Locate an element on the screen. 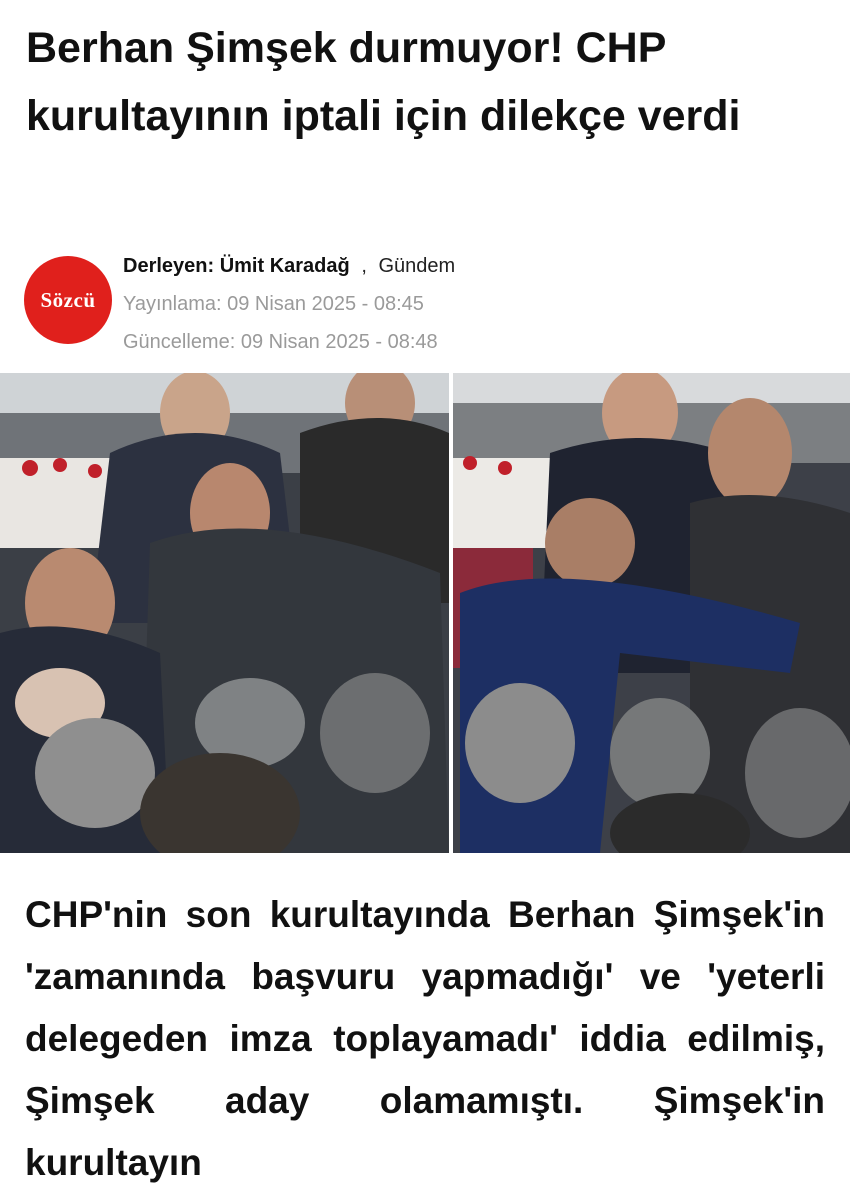 The width and height of the screenshot is (850, 1200). published-date: Yayınlama: 09 Nisan 2025 - 08:45 is located at coordinates (273, 304).